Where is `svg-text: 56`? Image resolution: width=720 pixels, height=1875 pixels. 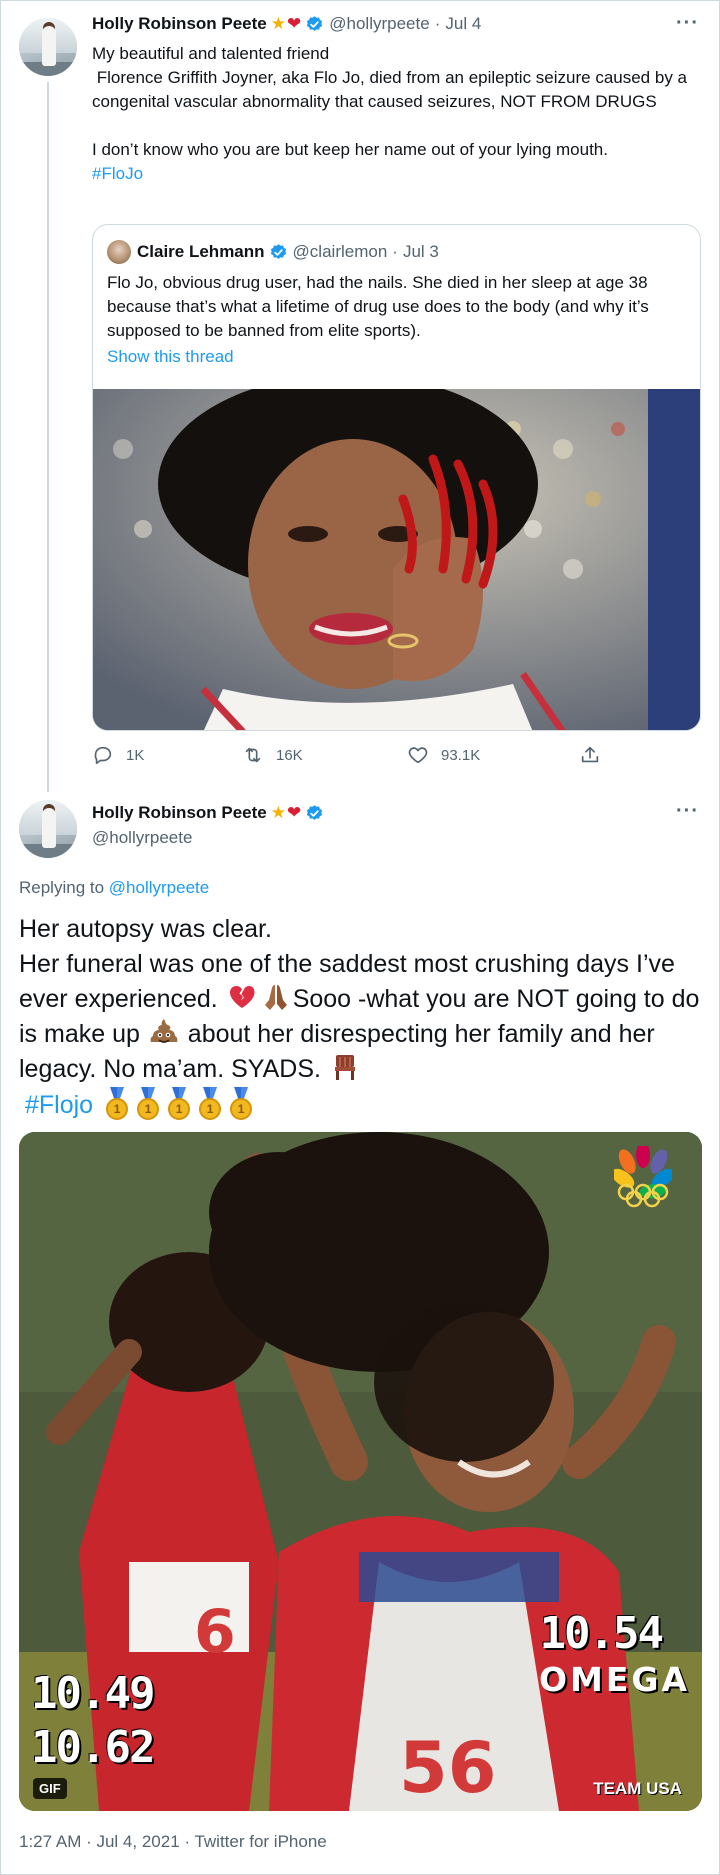
svg-text: 56 is located at coordinates (447, 1768).